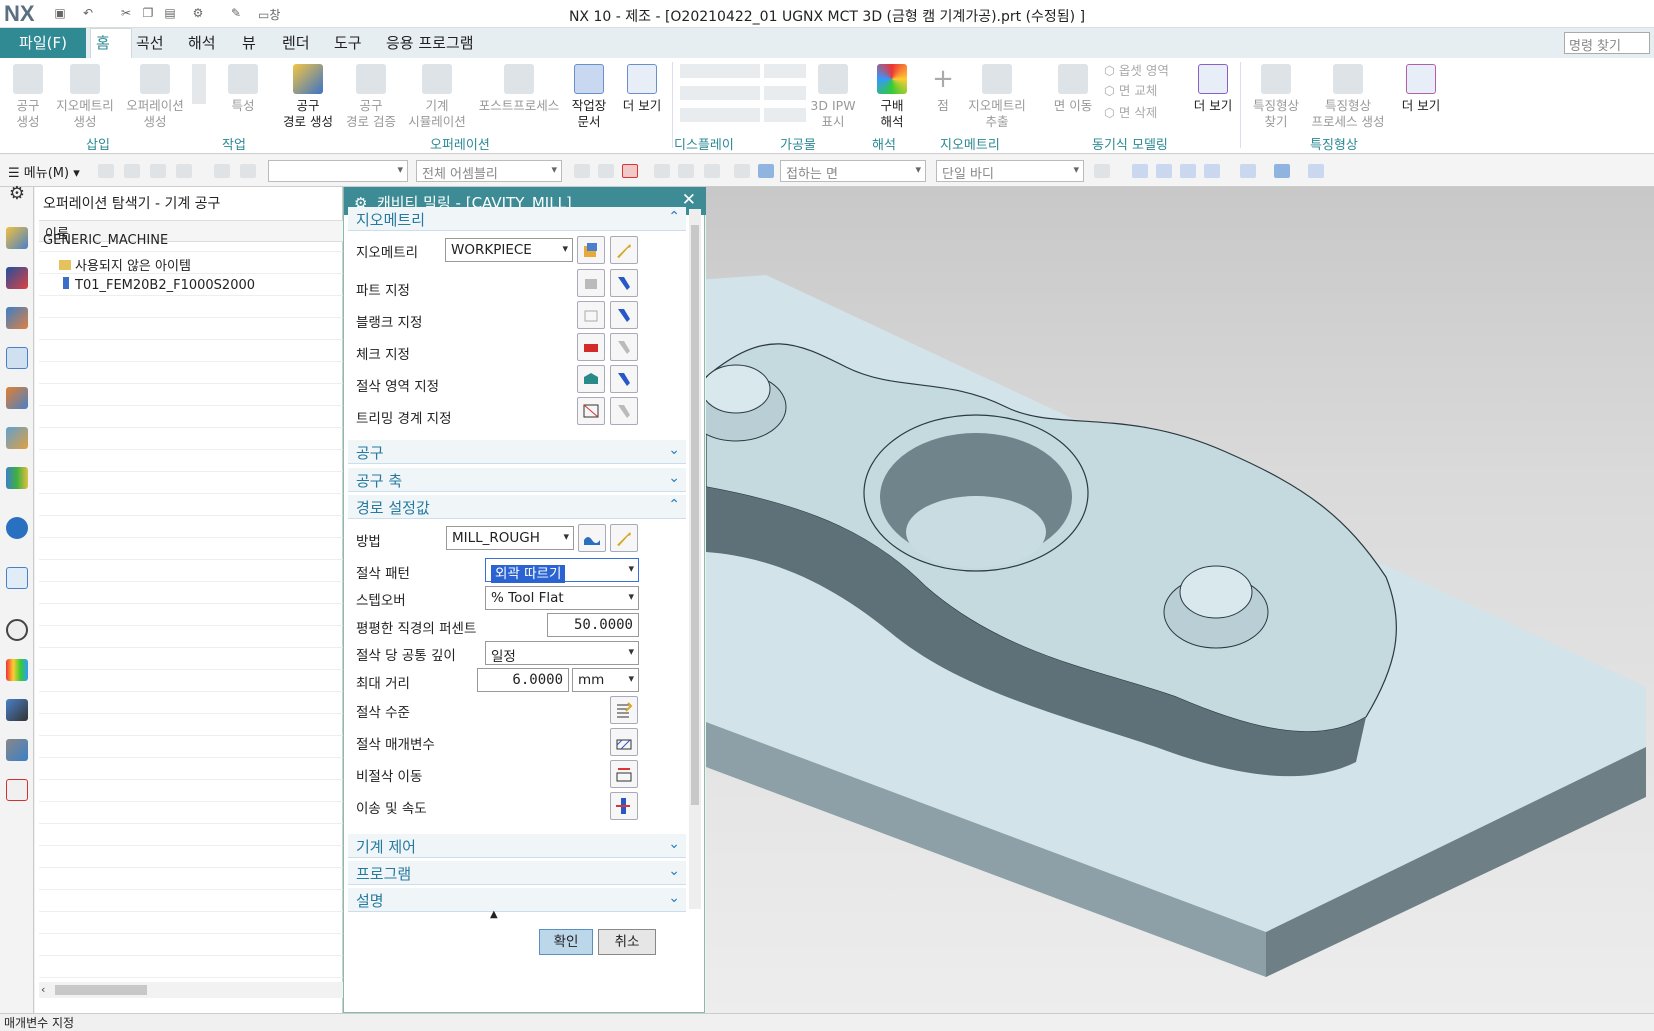 Image resolution: width=1654 pixels, height=1031 pixels. What do you see at coordinates (101, 990) in the screenshot?
I see `scroll-thumb` at bounding box center [101, 990].